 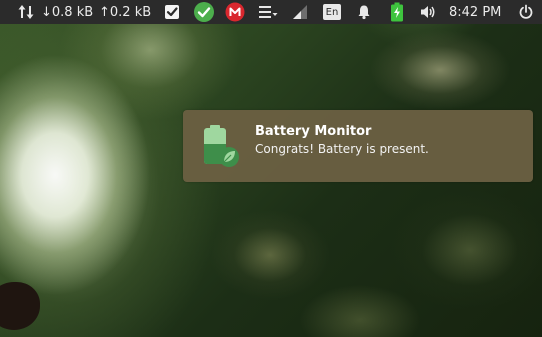 I want to click on battery-indicator, so click(x=397, y=12).